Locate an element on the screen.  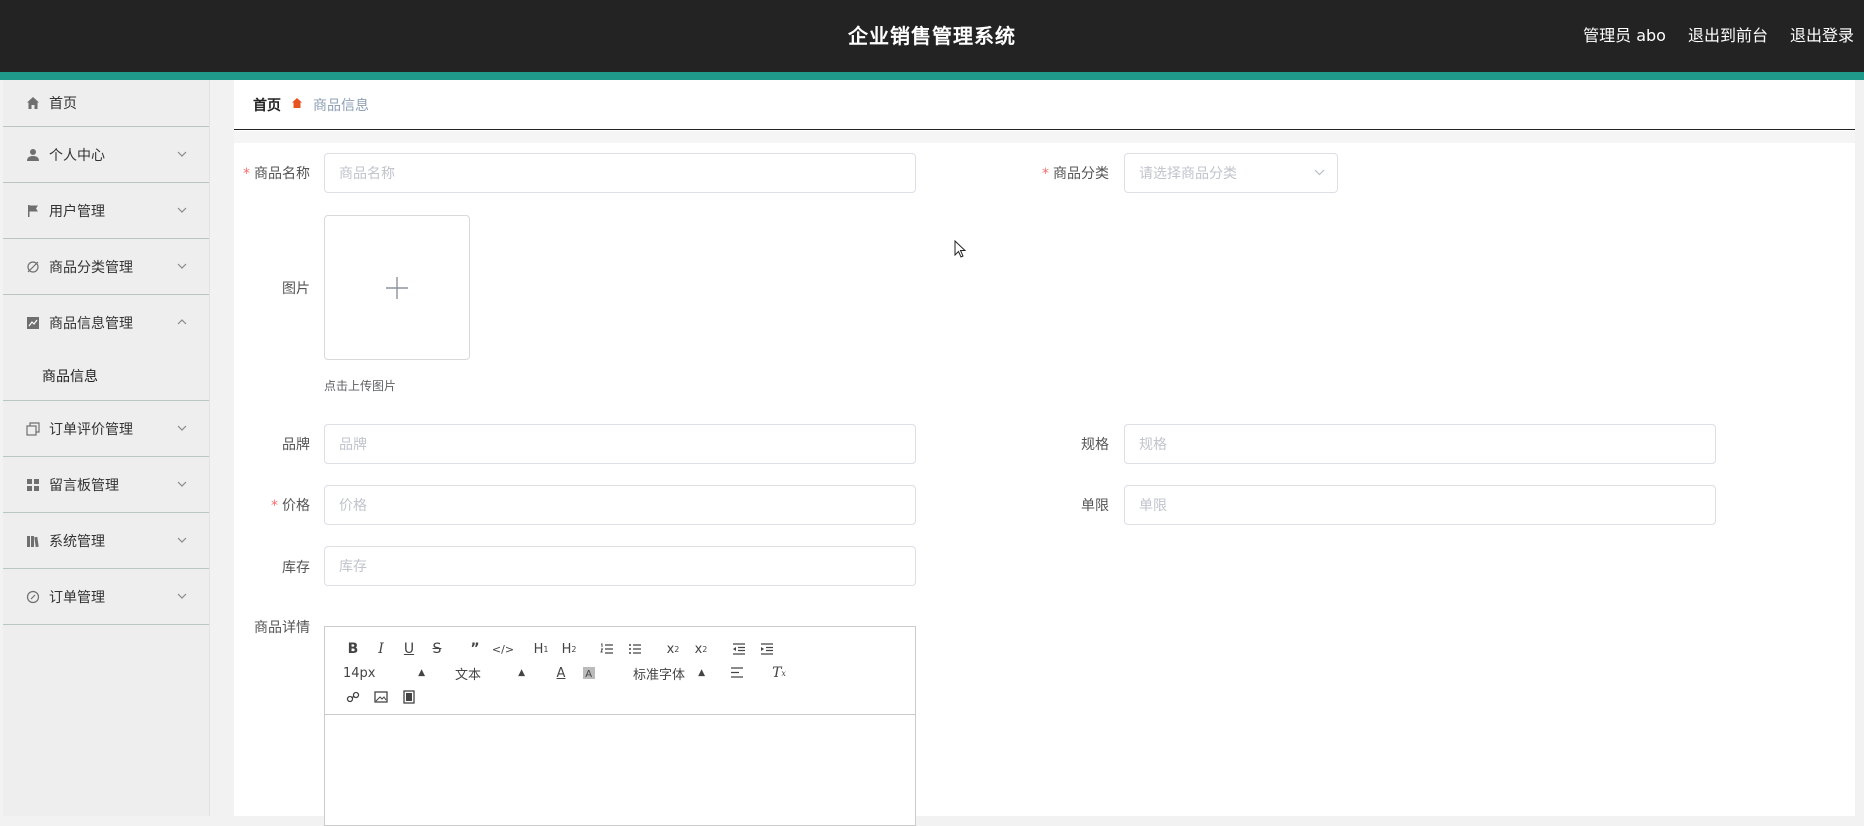
code-block-icon: </> is located at coordinates (503, 649).